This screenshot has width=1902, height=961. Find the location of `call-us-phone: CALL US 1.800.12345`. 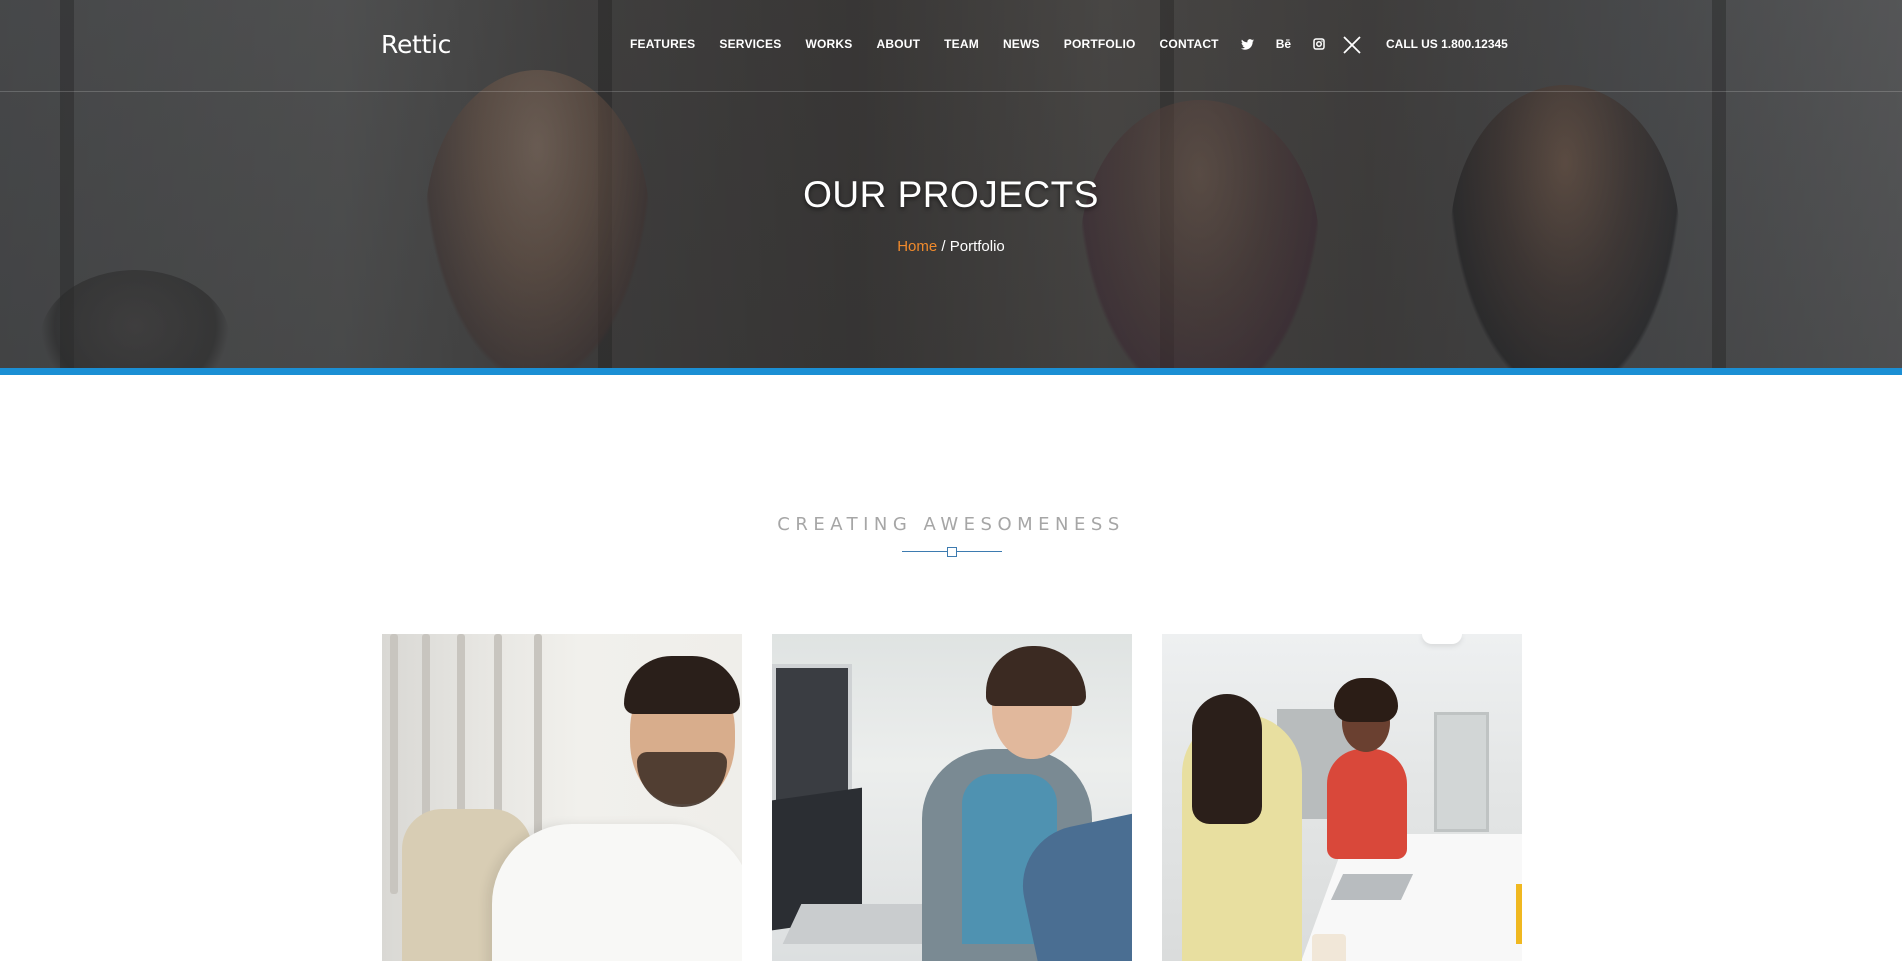

call-us-phone: CALL US 1.800.12345 is located at coordinates (1447, 44).